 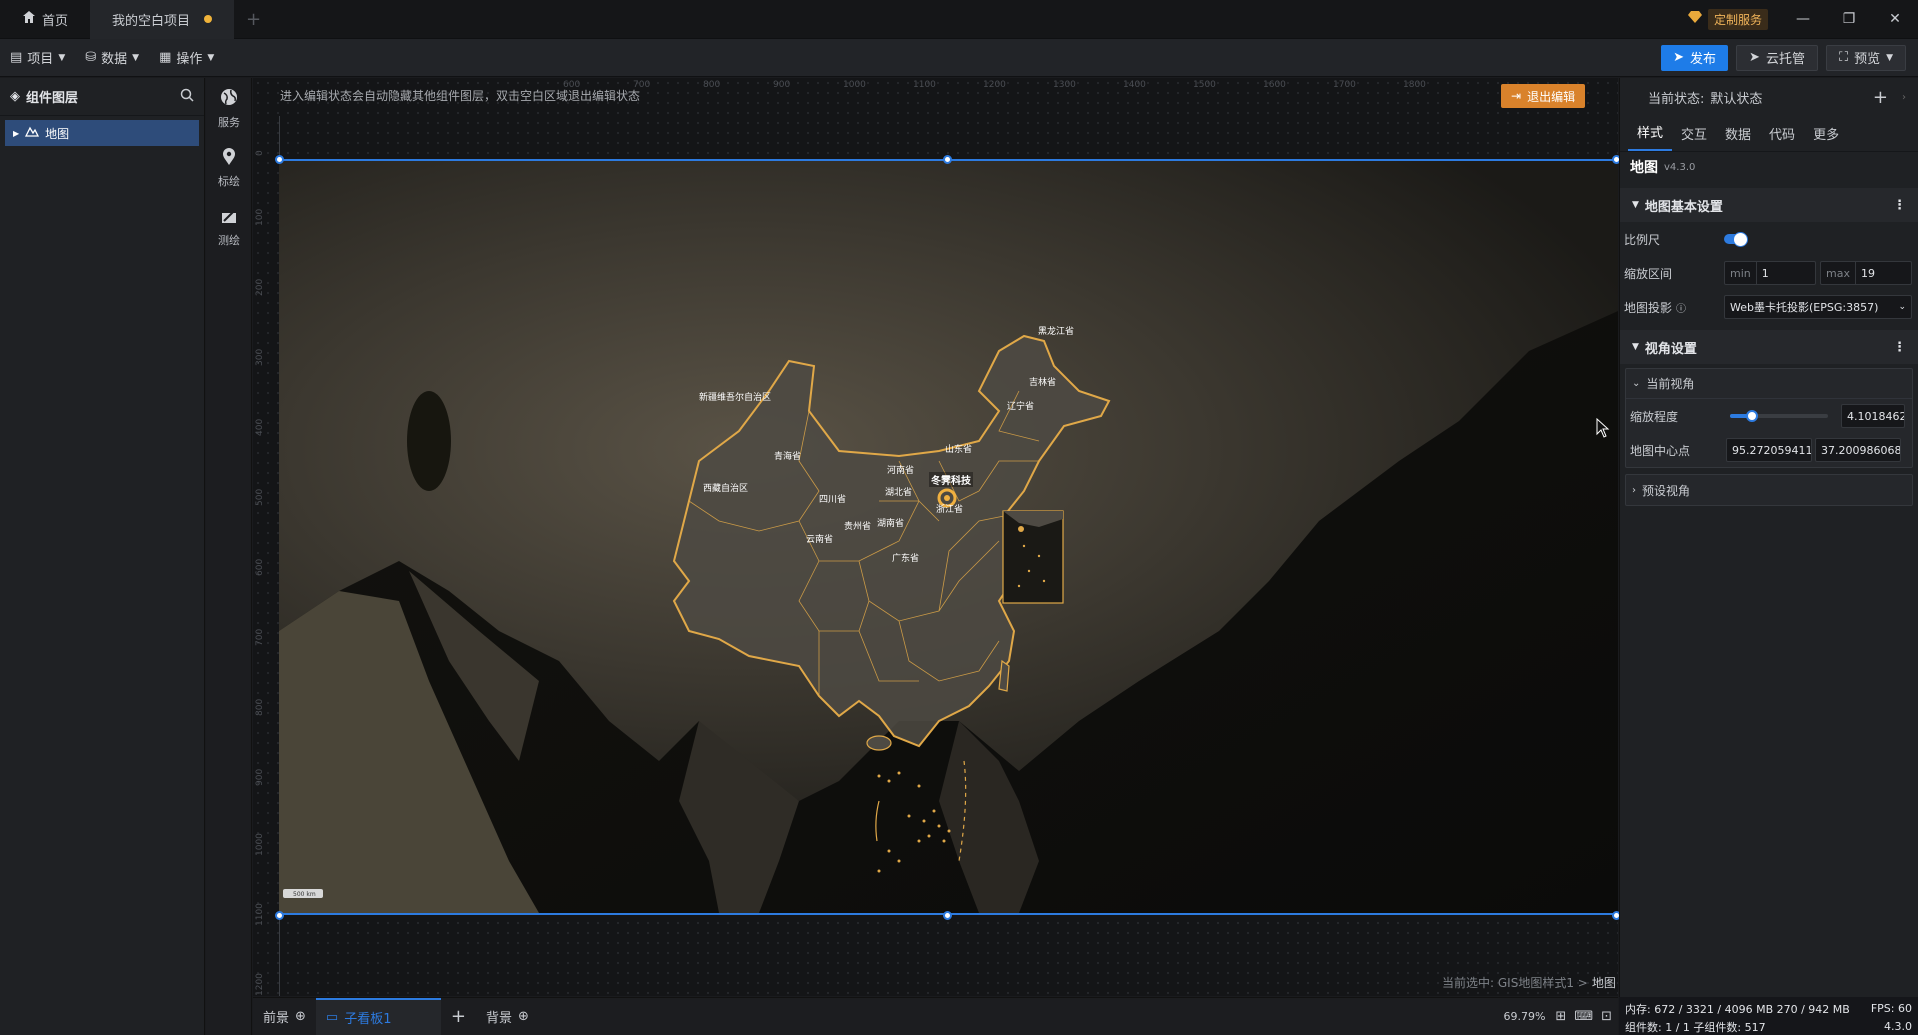 What do you see at coordinates (1606, 1016) in the screenshot?
I see `terminal-icon: ⊡` at bounding box center [1606, 1016].